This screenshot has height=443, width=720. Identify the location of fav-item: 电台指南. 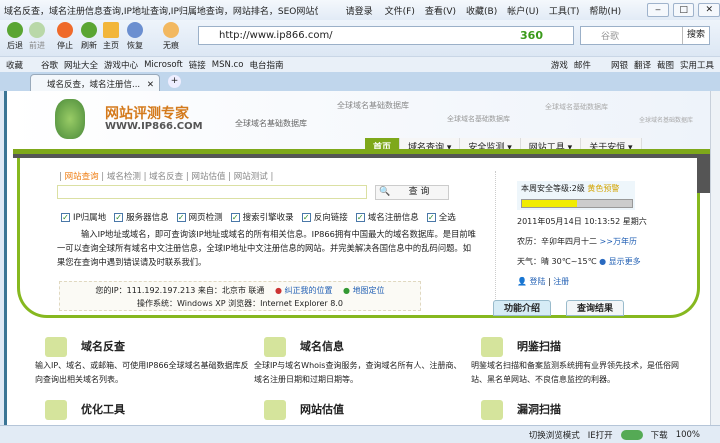
(266, 65).